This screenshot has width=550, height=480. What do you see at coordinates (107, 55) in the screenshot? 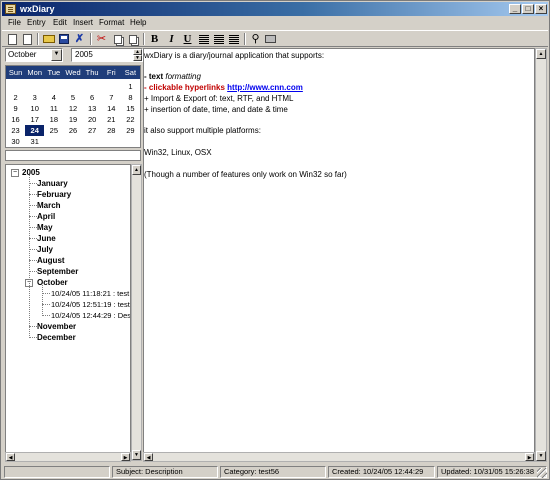
I see `year-spin-input: 2005 ▲ ▼` at bounding box center [107, 55].